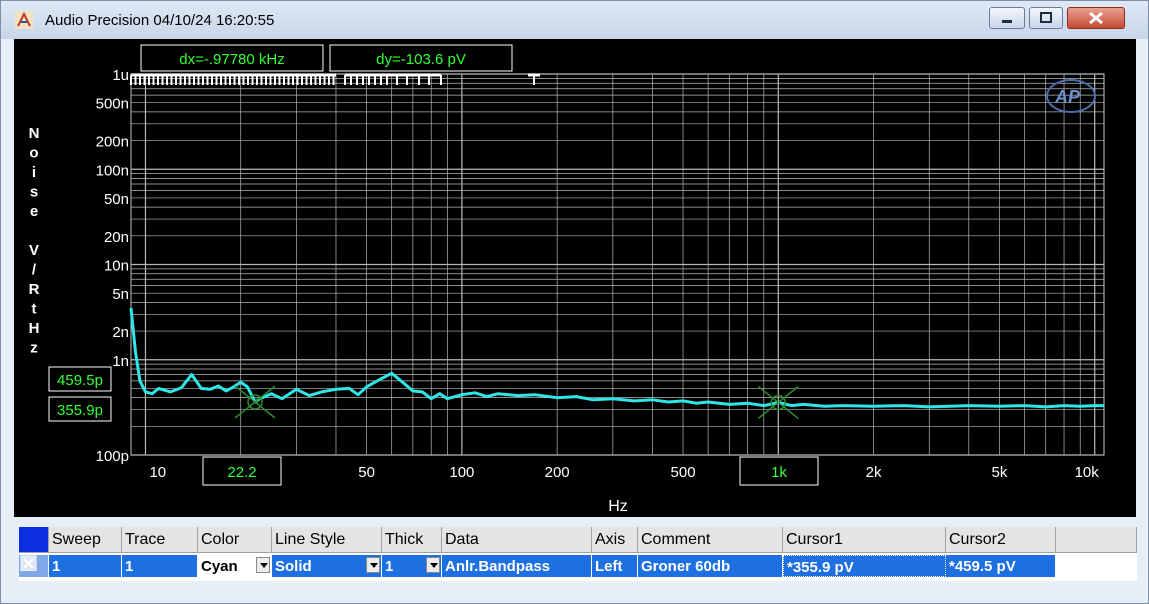 The image size is (1149, 604). I want to click on dy-text: dy=-103.6 pV, so click(421, 59).